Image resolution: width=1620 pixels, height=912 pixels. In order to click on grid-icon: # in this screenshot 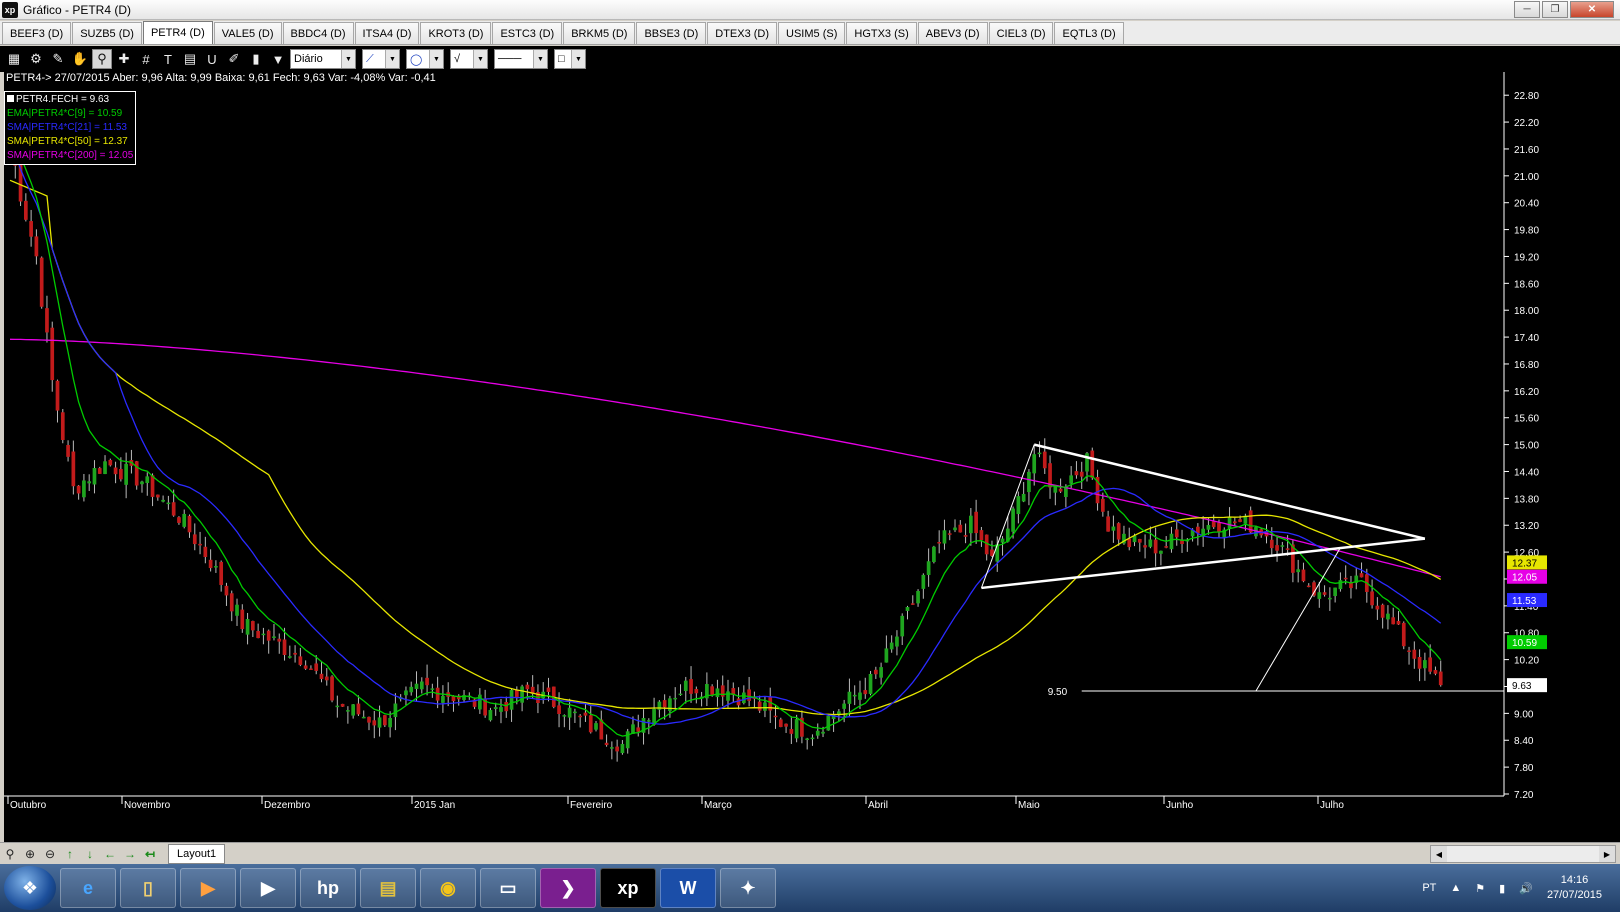, I will do `click(146, 59)`.